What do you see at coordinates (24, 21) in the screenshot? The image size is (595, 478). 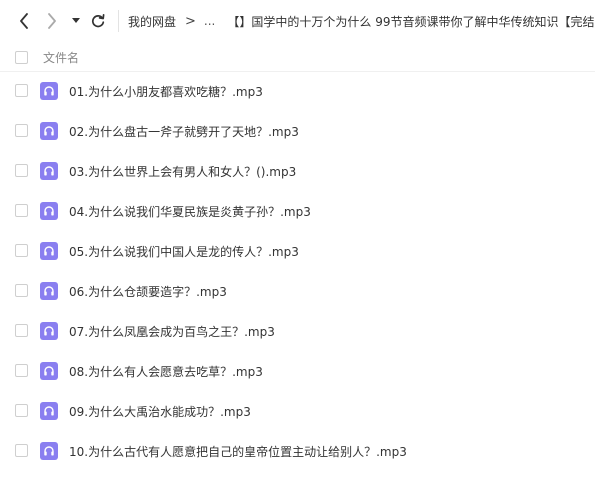 I see `back-icon` at bounding box center [24, 21].